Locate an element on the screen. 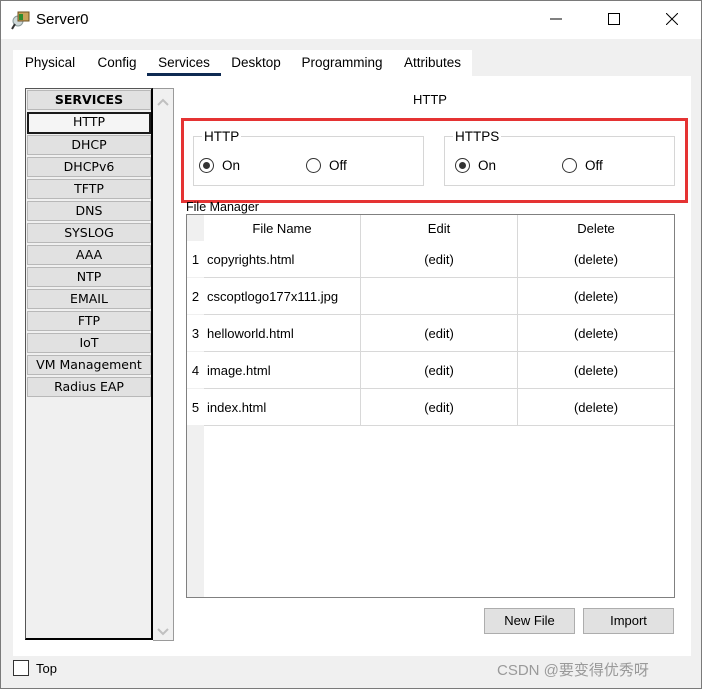 The height and width of the screenshot is (689, 702). service-item-ftp: FTP is located at coordinates (89, 321).